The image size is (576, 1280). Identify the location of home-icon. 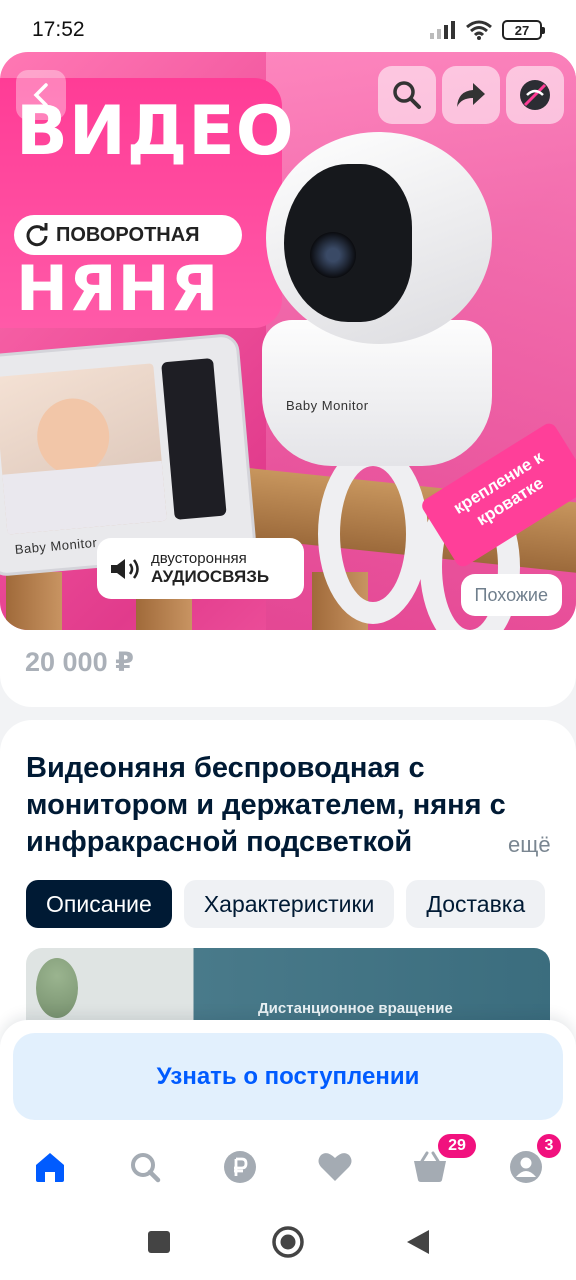
(50, 1167).